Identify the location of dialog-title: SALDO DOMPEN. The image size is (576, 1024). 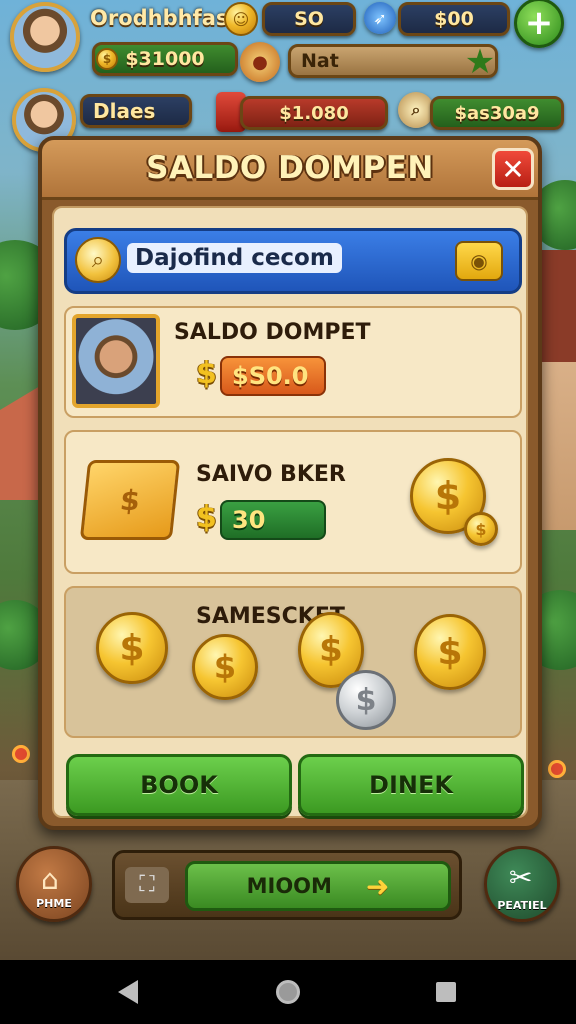
(290, 168).